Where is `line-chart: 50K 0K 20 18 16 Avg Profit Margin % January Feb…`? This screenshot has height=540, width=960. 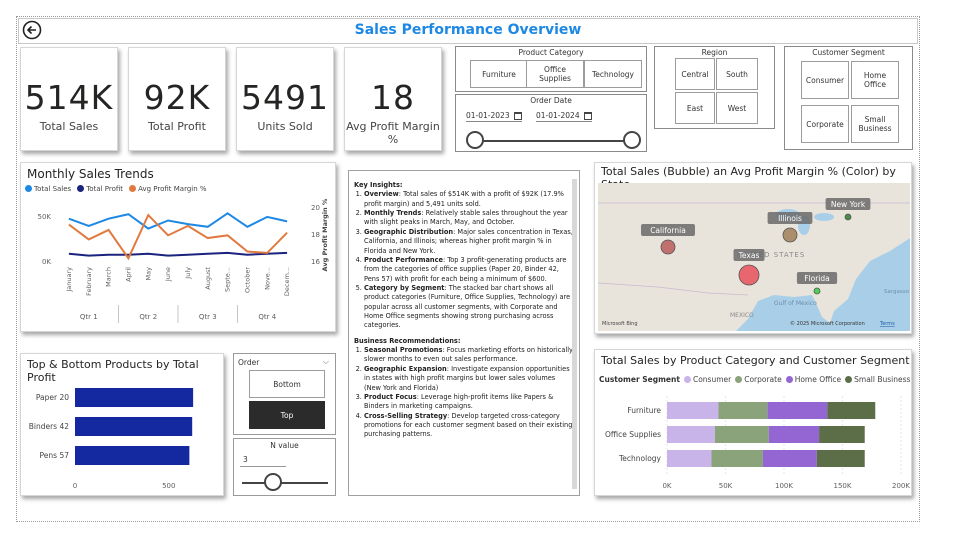
line-chart: 50K 0K 20 18 16 Avg Profit Margin % January Feb… is located at coordinates (179, 263).